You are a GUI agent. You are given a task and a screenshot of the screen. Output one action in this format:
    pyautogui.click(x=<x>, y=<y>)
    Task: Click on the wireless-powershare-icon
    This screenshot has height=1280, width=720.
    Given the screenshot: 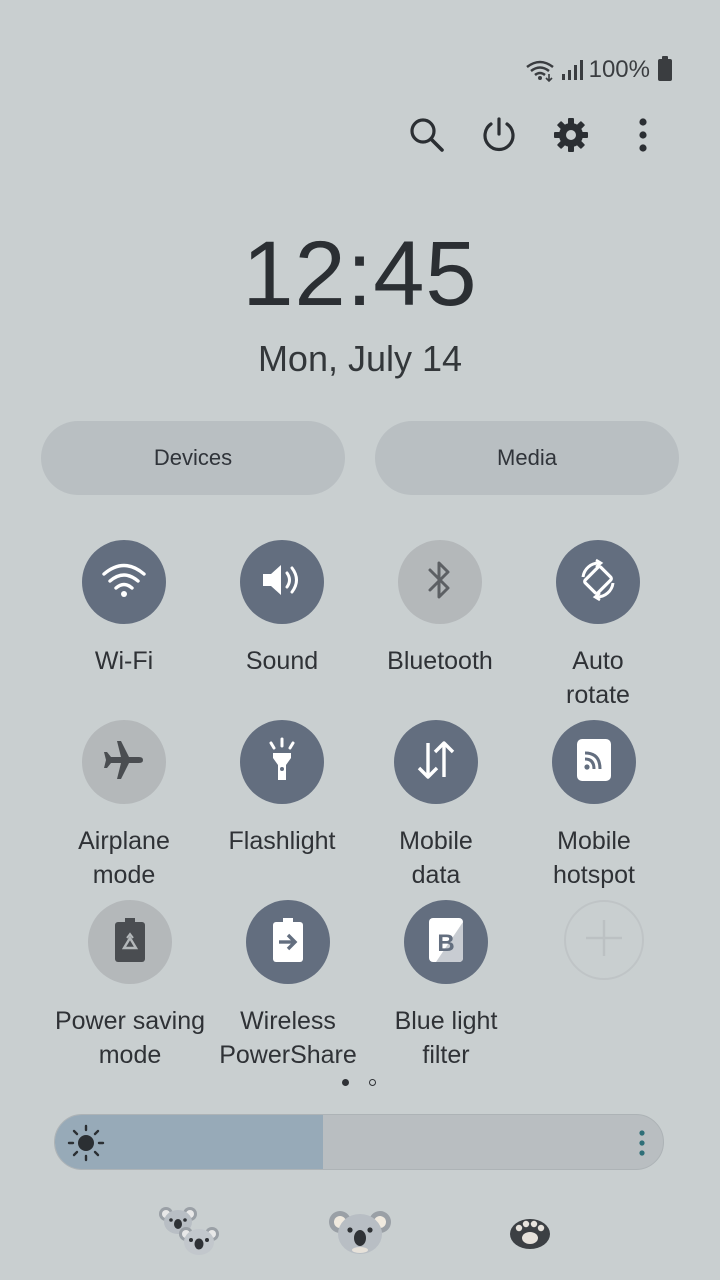 What is the action you would take?
    pyautogui.click(x=288, y=942)
    